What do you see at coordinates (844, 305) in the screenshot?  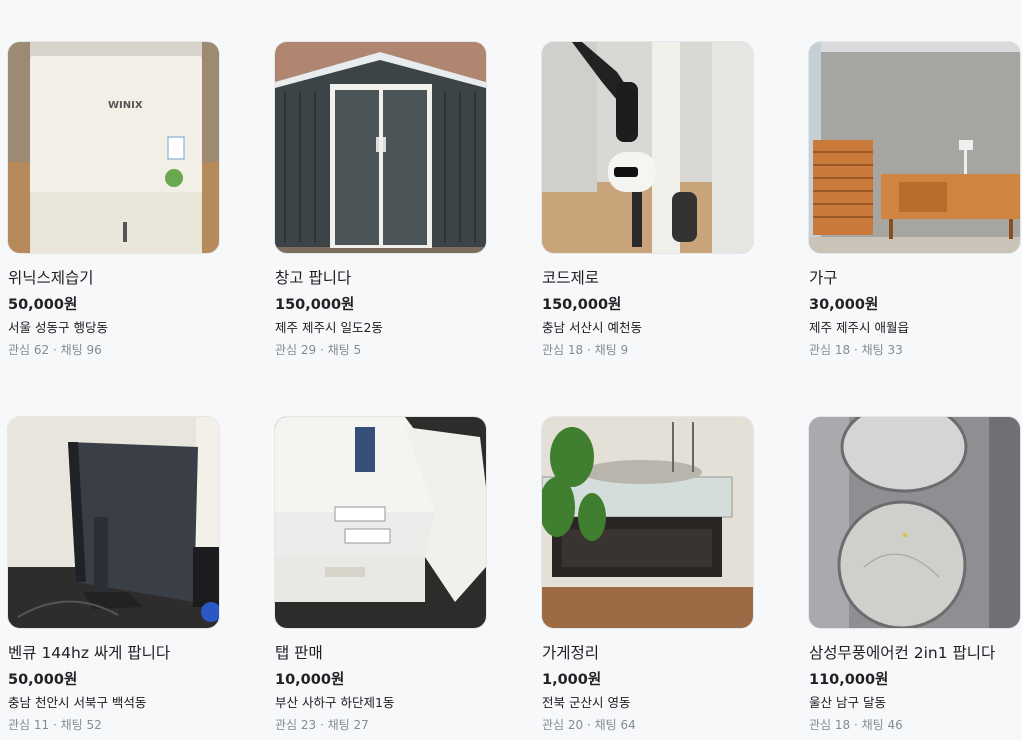 I see `product-price: 30,000원` at bounding box center [844, 305].